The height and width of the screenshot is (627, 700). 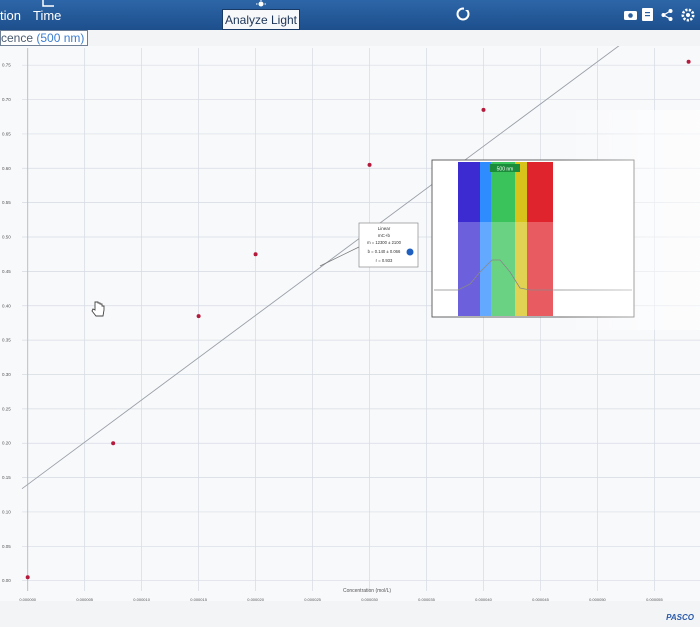 I want to click on x-tick-label: 0.000050, so click(x=597, y=599).